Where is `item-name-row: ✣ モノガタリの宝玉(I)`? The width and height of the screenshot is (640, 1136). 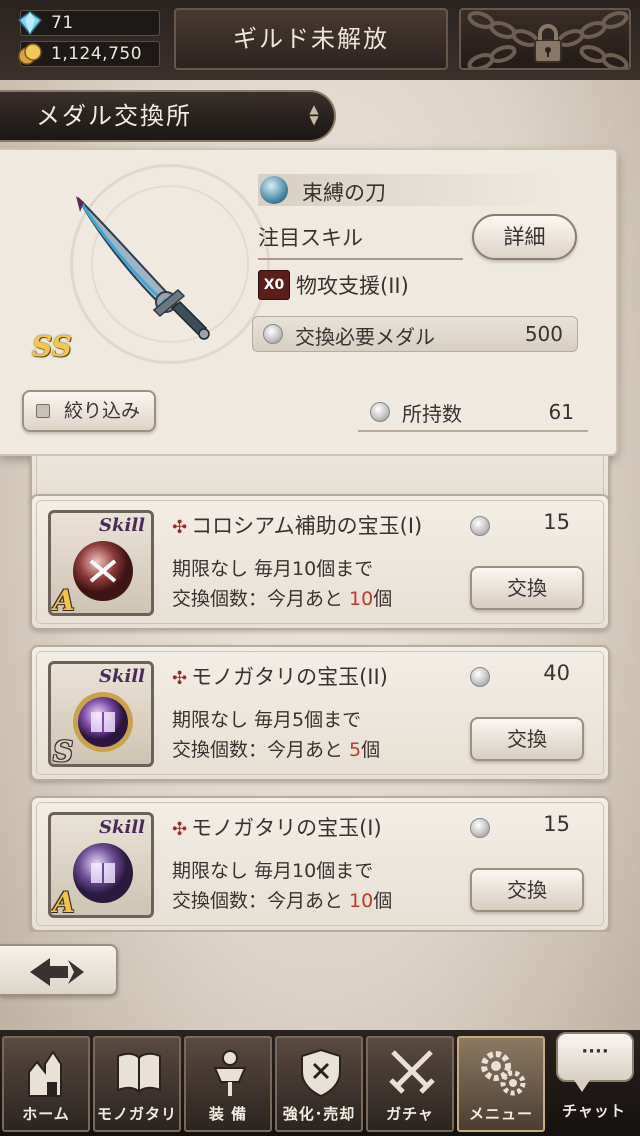 item-name-row: ✣ モノガタリの宝玉(I) is located at coordinates (277, 827).